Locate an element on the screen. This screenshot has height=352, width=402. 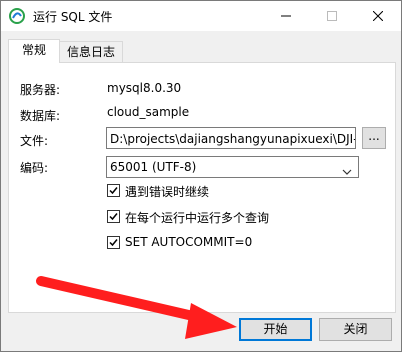
navicat-app-icon is located at coordinates (17, 16).